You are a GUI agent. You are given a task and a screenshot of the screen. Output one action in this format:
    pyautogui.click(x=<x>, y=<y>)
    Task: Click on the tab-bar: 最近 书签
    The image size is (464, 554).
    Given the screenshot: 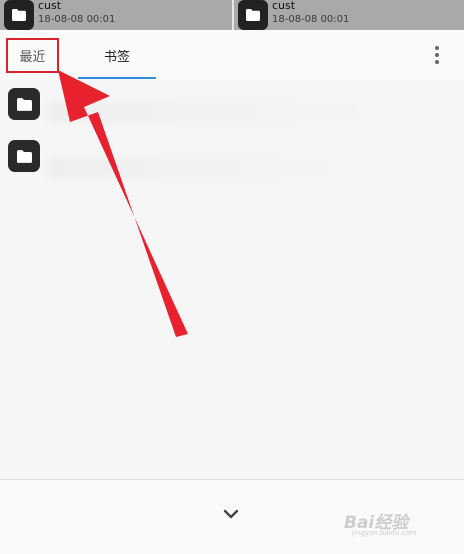 What is the action you would take?
    pyautogui.click(x=232, y=55)
    